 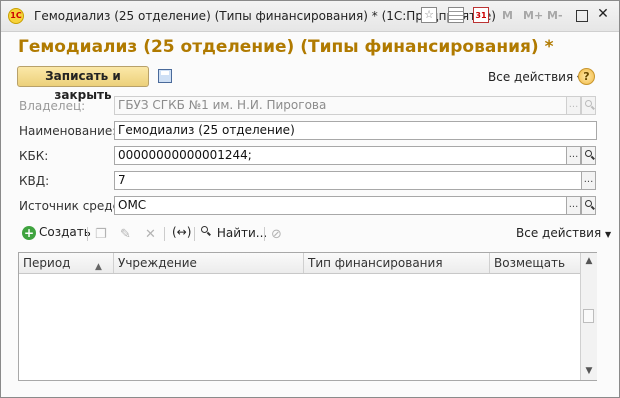 I want to click on column-header-label: Период, so click(x=47, y=263).